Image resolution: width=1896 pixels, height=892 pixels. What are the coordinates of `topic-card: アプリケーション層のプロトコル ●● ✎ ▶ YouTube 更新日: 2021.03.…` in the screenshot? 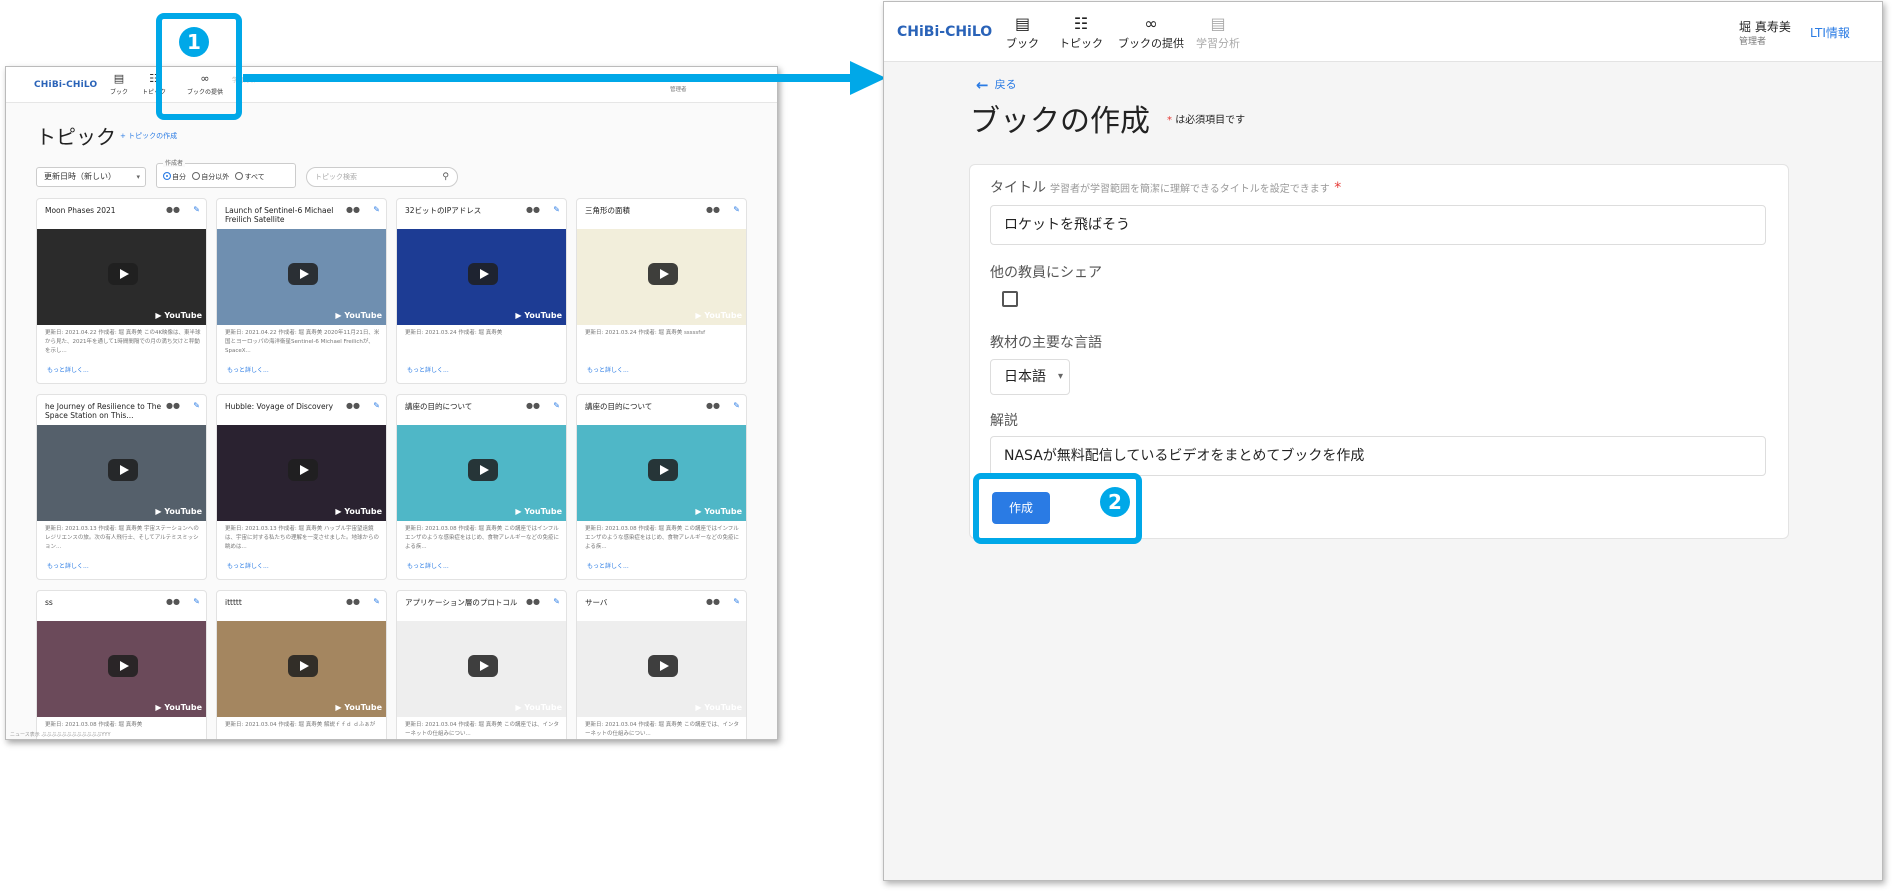 It's located at (481, 664).